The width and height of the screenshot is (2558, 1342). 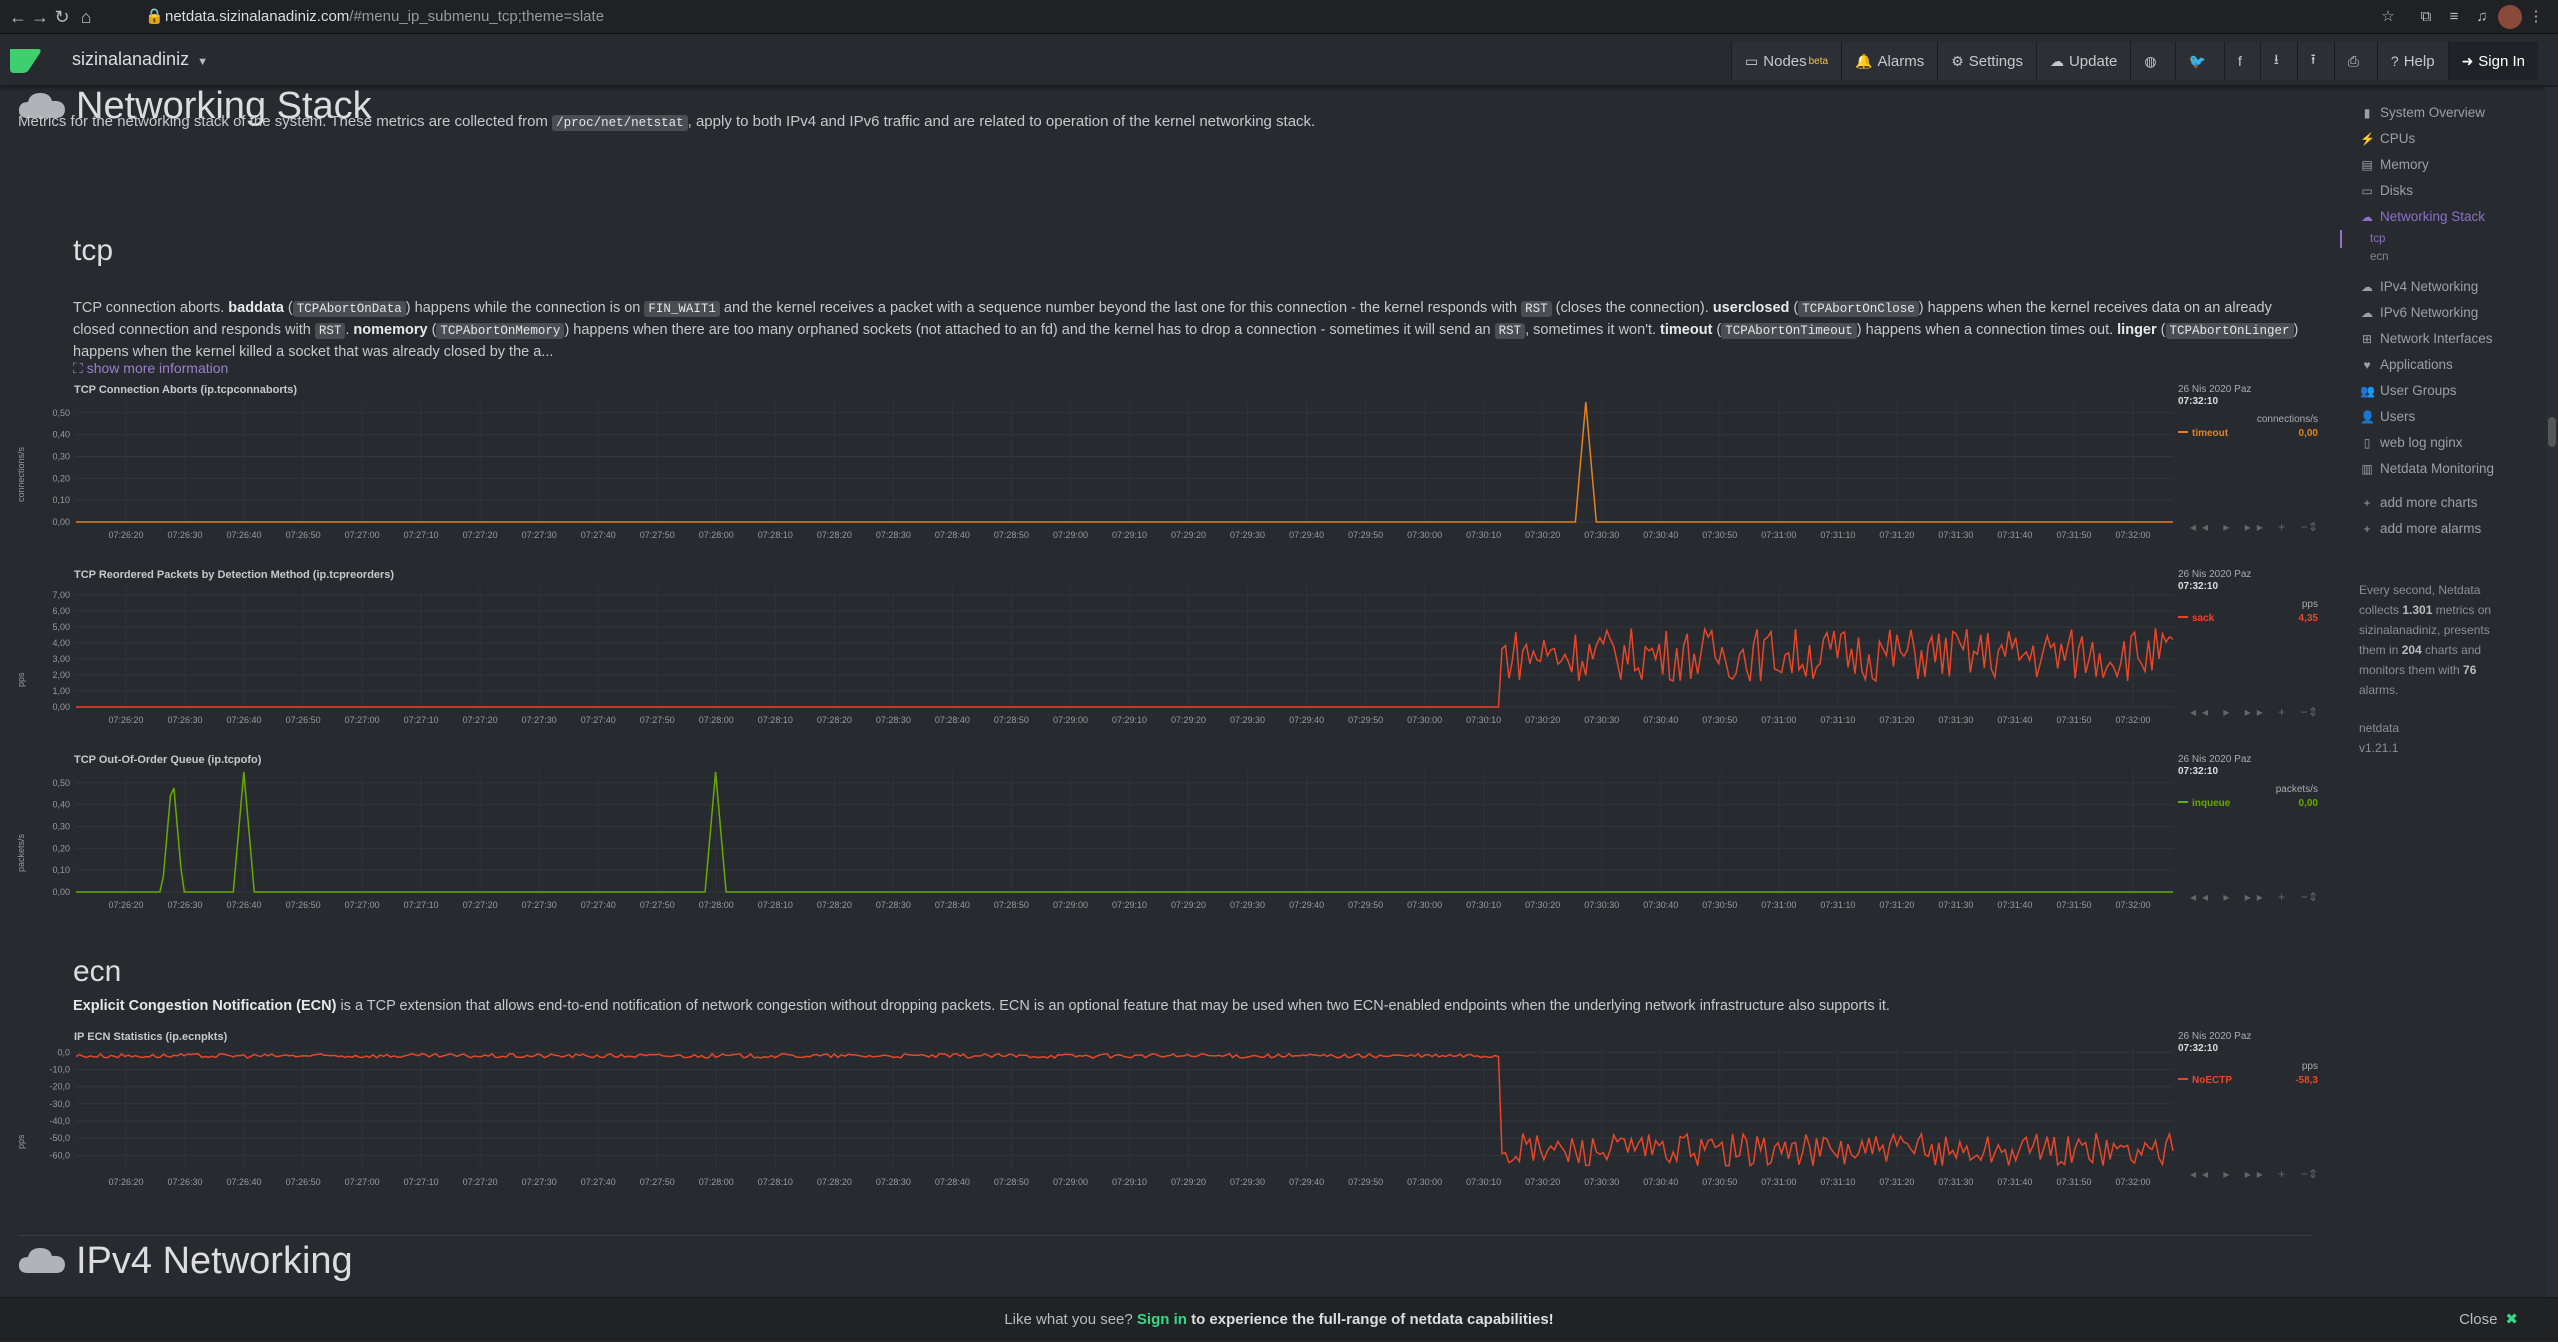 What do you see at coordinates (2445, 165) in the screenshot?
I see `sidebar-item-memory: ▤ Memory` at bounding box center [2445, 165].